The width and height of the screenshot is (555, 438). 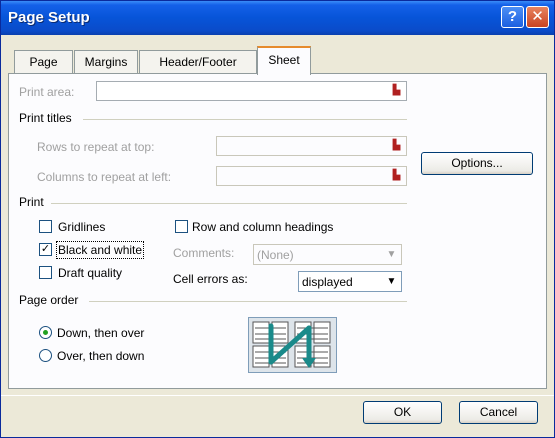 I want to click on print-heading: Print, so click(x=31, y=202).